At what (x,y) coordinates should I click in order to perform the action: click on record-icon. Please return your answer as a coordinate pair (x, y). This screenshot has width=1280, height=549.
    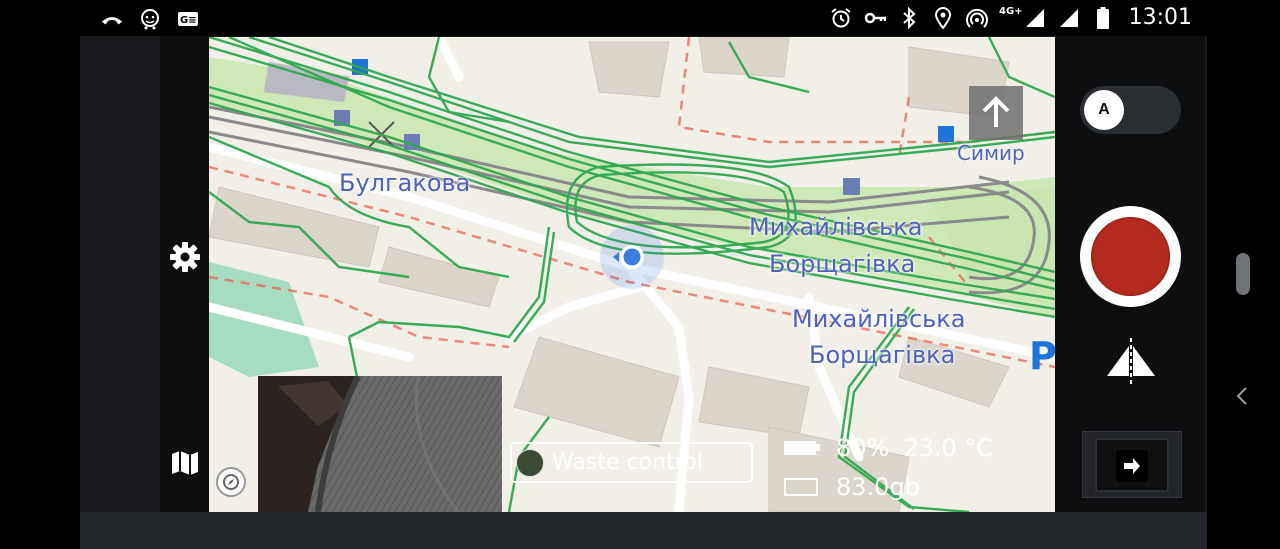
    Looking at the image, I should click on (1130, 256).